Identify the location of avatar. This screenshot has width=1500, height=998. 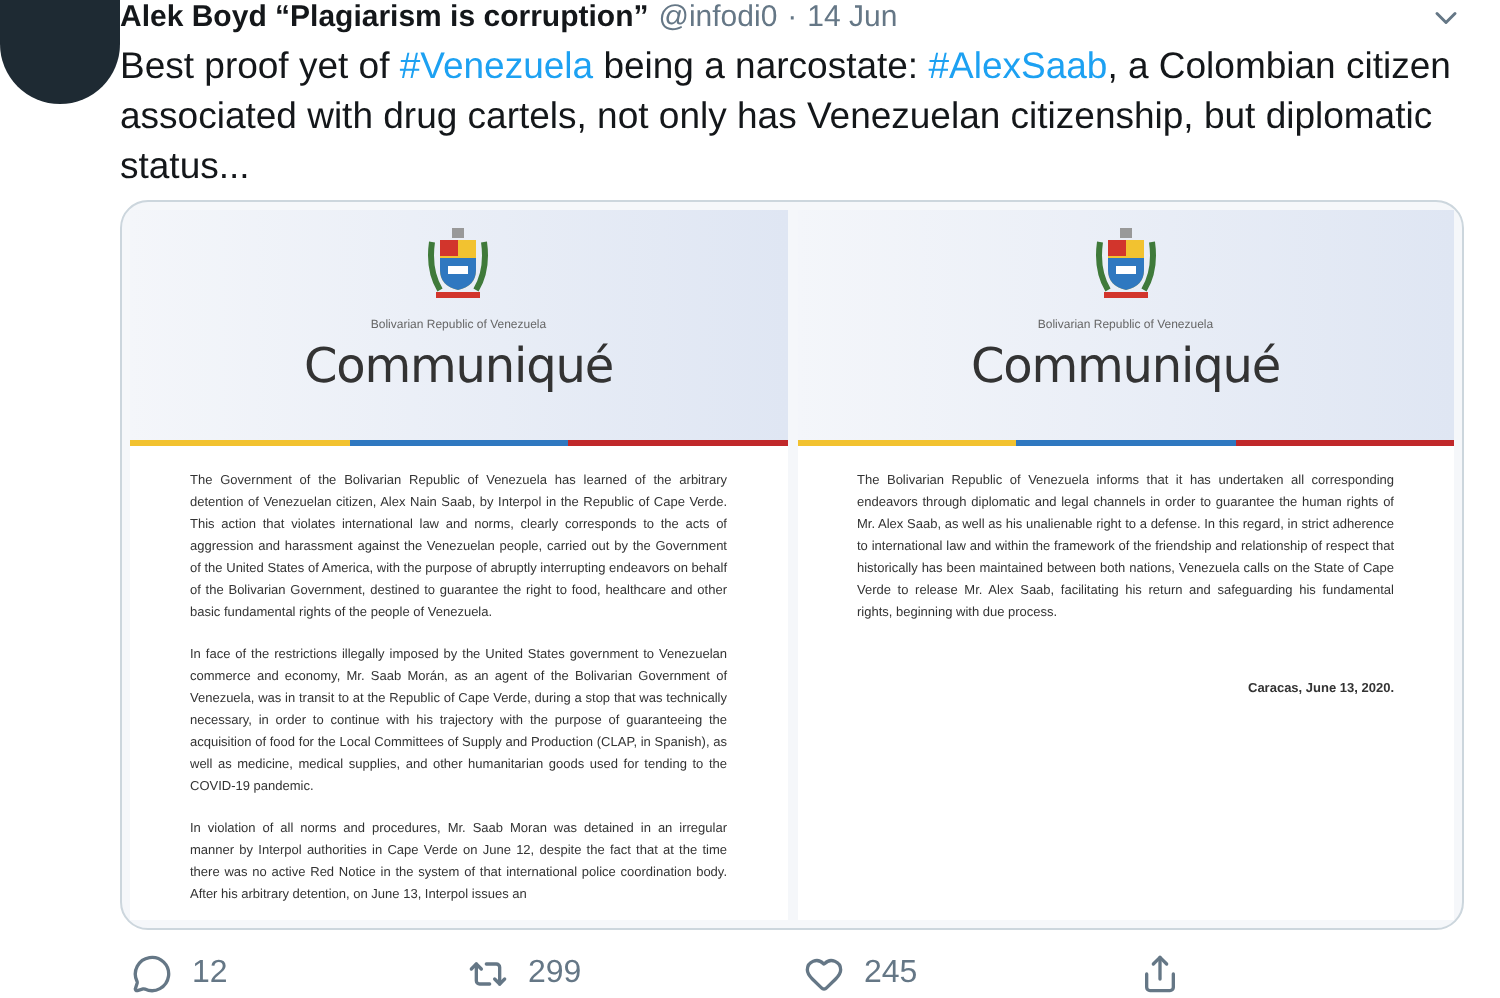
(60, 52).